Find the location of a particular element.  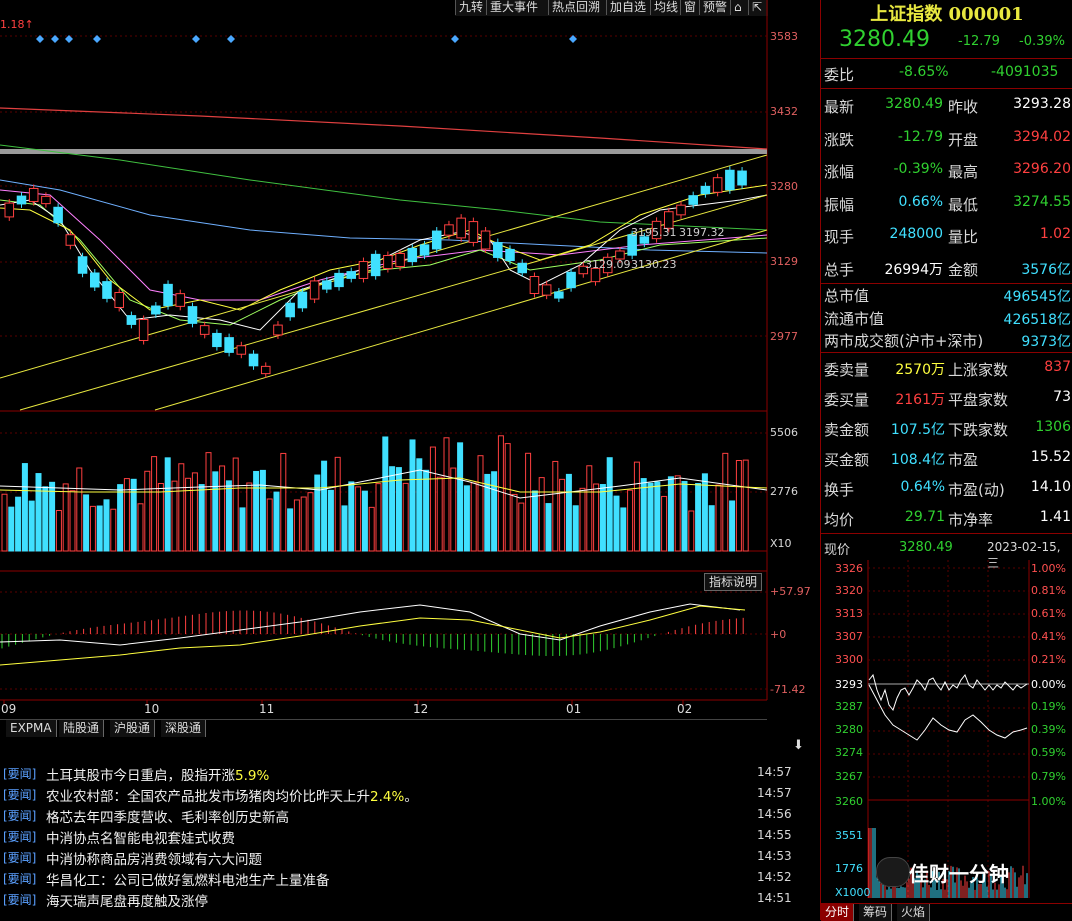

news-item: [要闻] 海天瑞声尾盘再度触及涨停 14:51 is located at coordinates (397, 898).